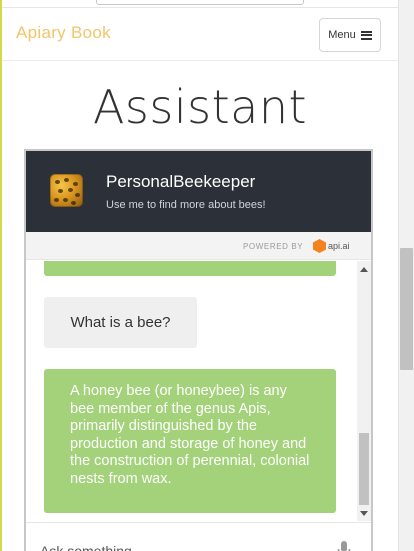 The image size is (414, 551). Describe the element at coordinates (319, 246) in the screenshot. I see `api-ai-logo-icon` at that location.